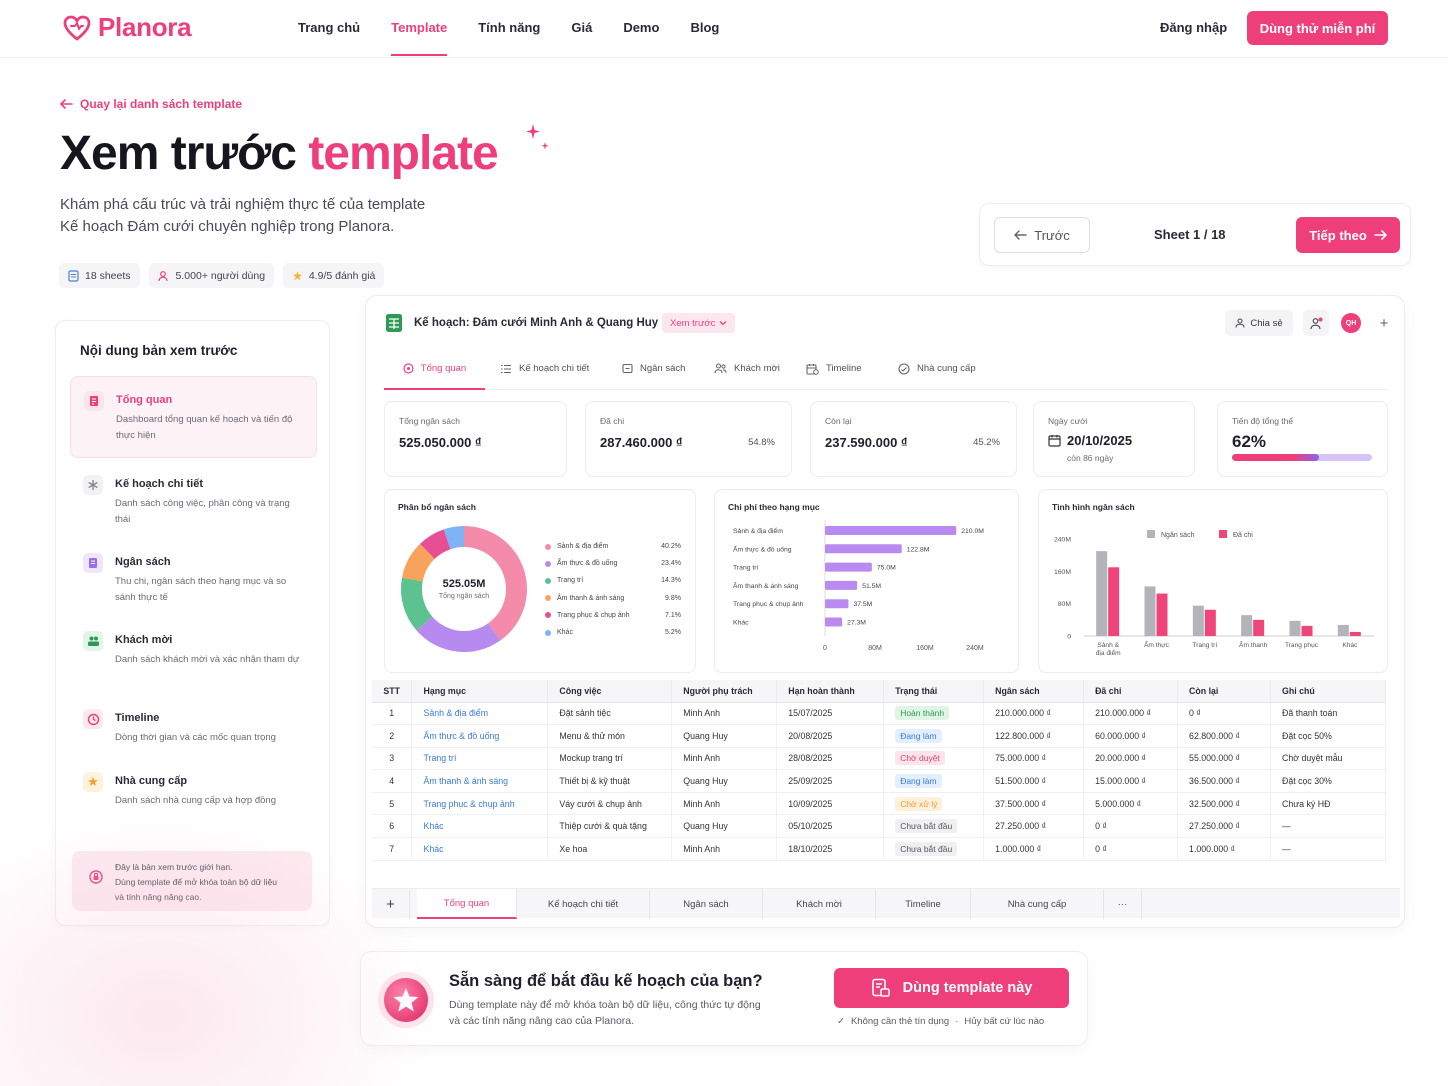 The image size is (1448, 1086). Describe the element at coordinates (615, 598) in the screenshot. I see `legend-item: Âm thanh & ánh sáng 9.8%` at that location.